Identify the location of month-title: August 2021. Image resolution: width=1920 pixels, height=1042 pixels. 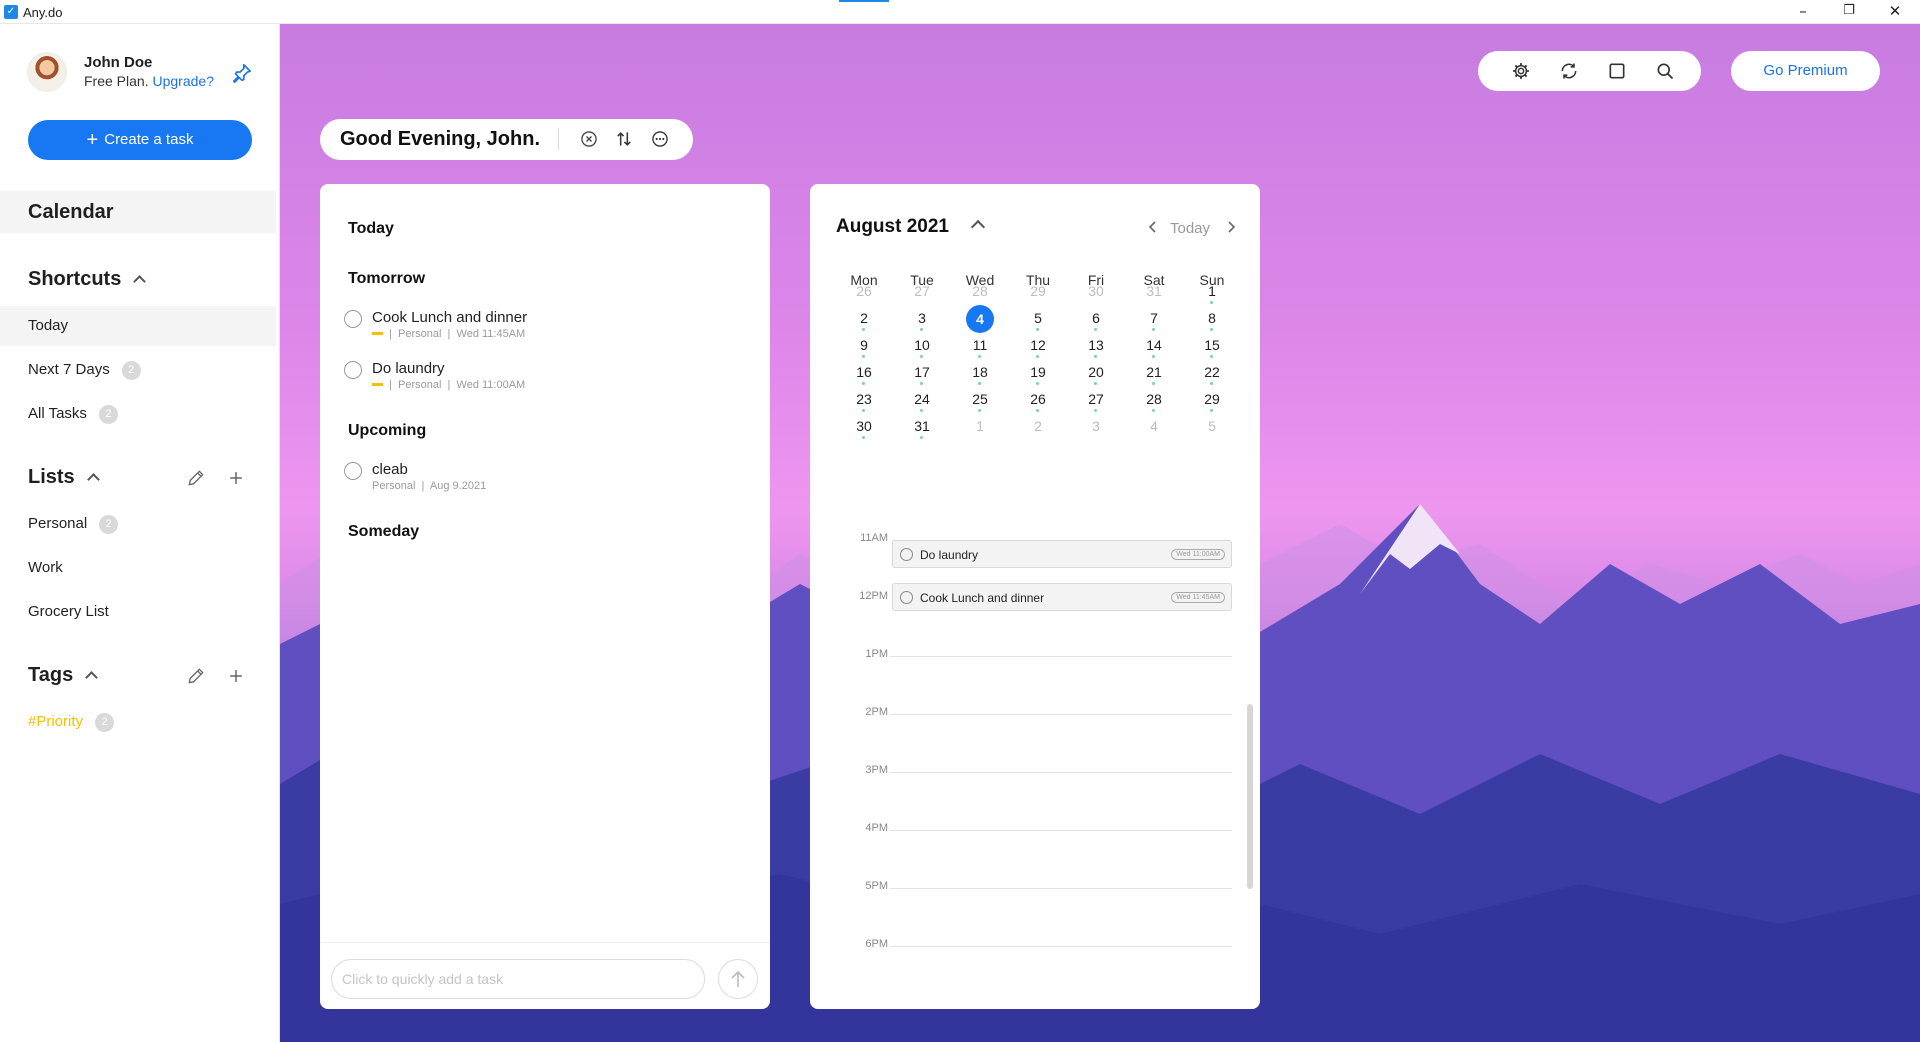
(892, 227).